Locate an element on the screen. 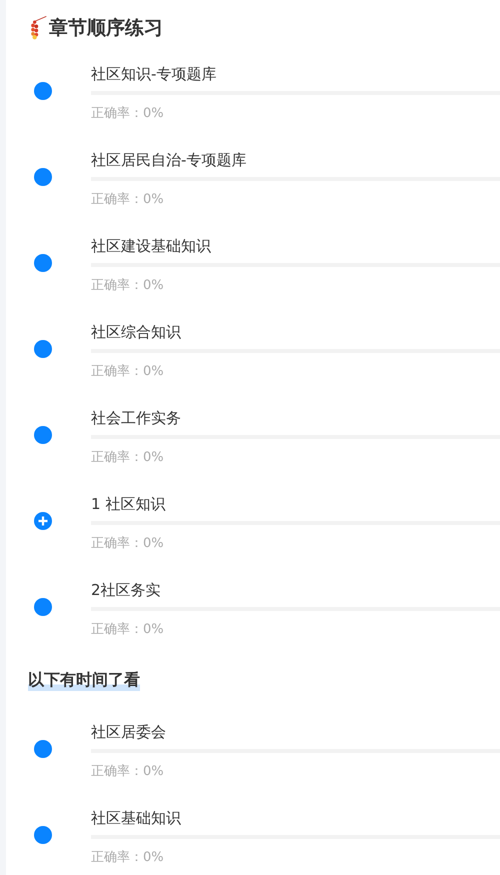 The image size is (500, 875). chapter-title: 社区建设基础知识 is located at coordinates (151, 246).